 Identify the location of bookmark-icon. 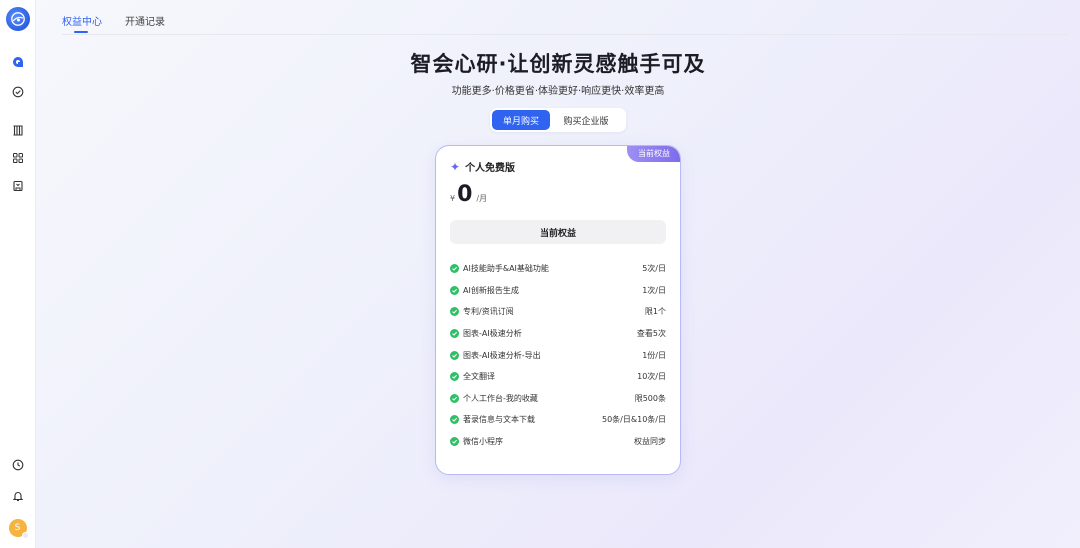
(18, 186).